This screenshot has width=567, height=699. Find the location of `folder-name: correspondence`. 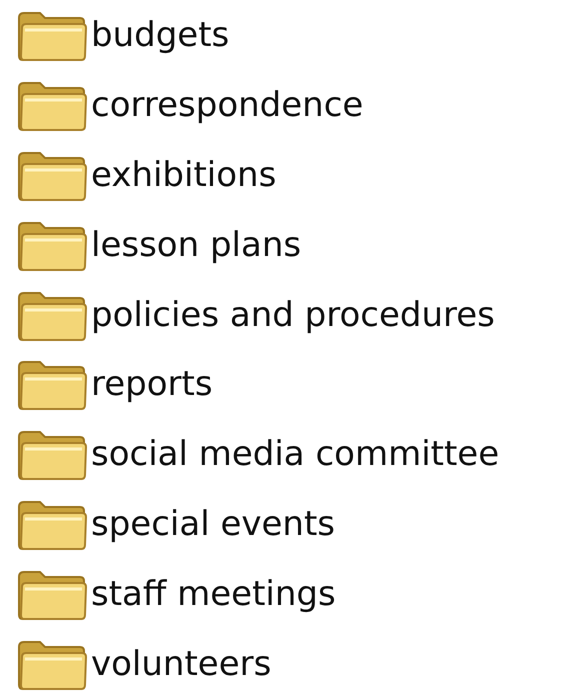

folder-name: correspondence is located at coordinates (227, 104).